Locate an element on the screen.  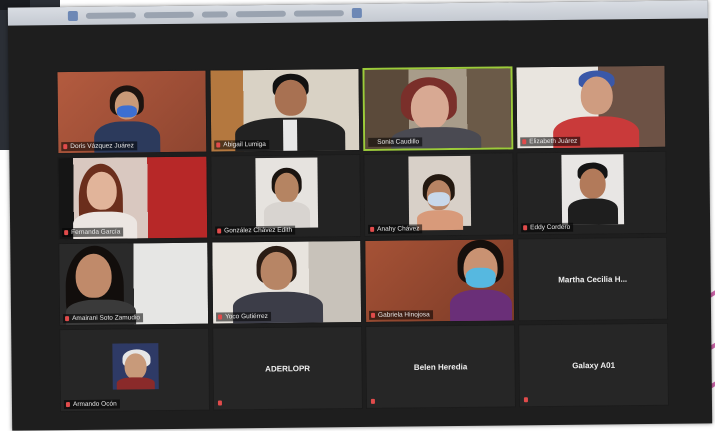
participant-name: Sonia Caudillo is located at coordinates (395, 142).